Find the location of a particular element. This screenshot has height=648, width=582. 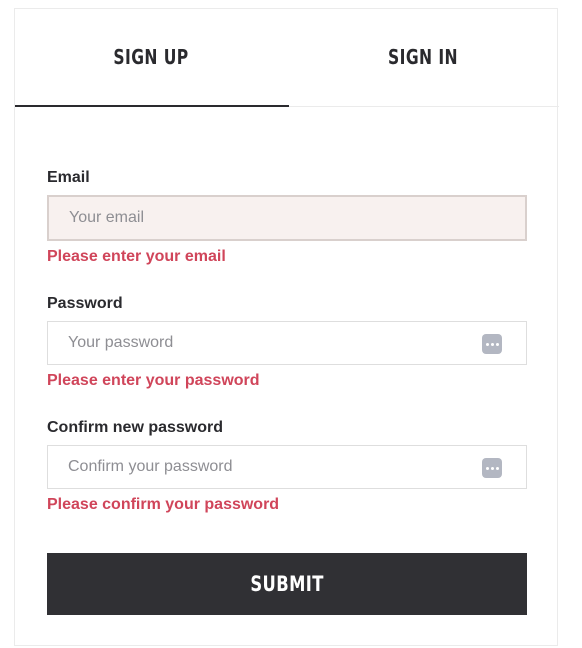

email-field-wrapper is located at coordinates (287, 218).